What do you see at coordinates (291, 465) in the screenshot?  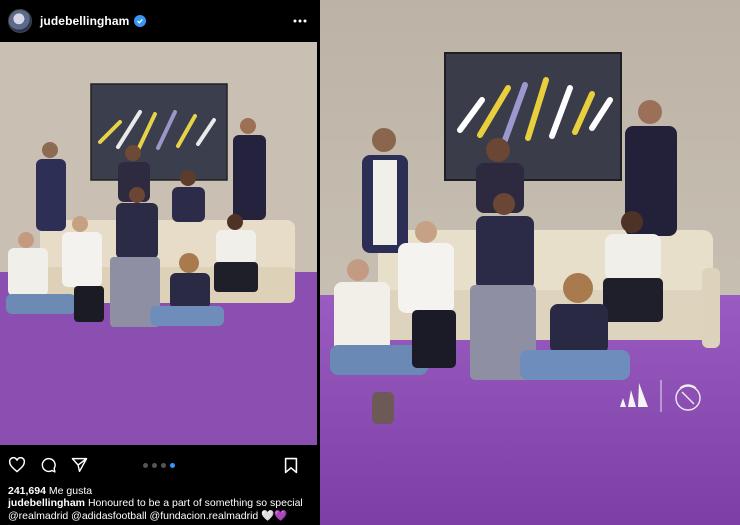 I see `bookmark-icon` at bounding box center [291, 465].